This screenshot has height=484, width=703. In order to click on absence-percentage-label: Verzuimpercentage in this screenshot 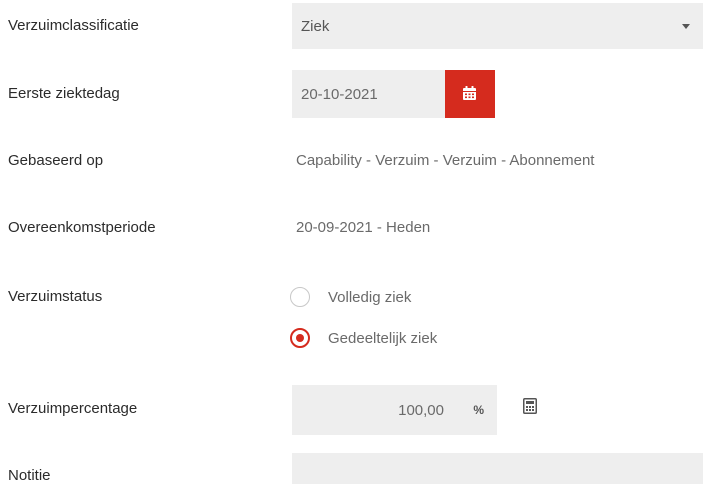, I will do `click(73, 408)`.